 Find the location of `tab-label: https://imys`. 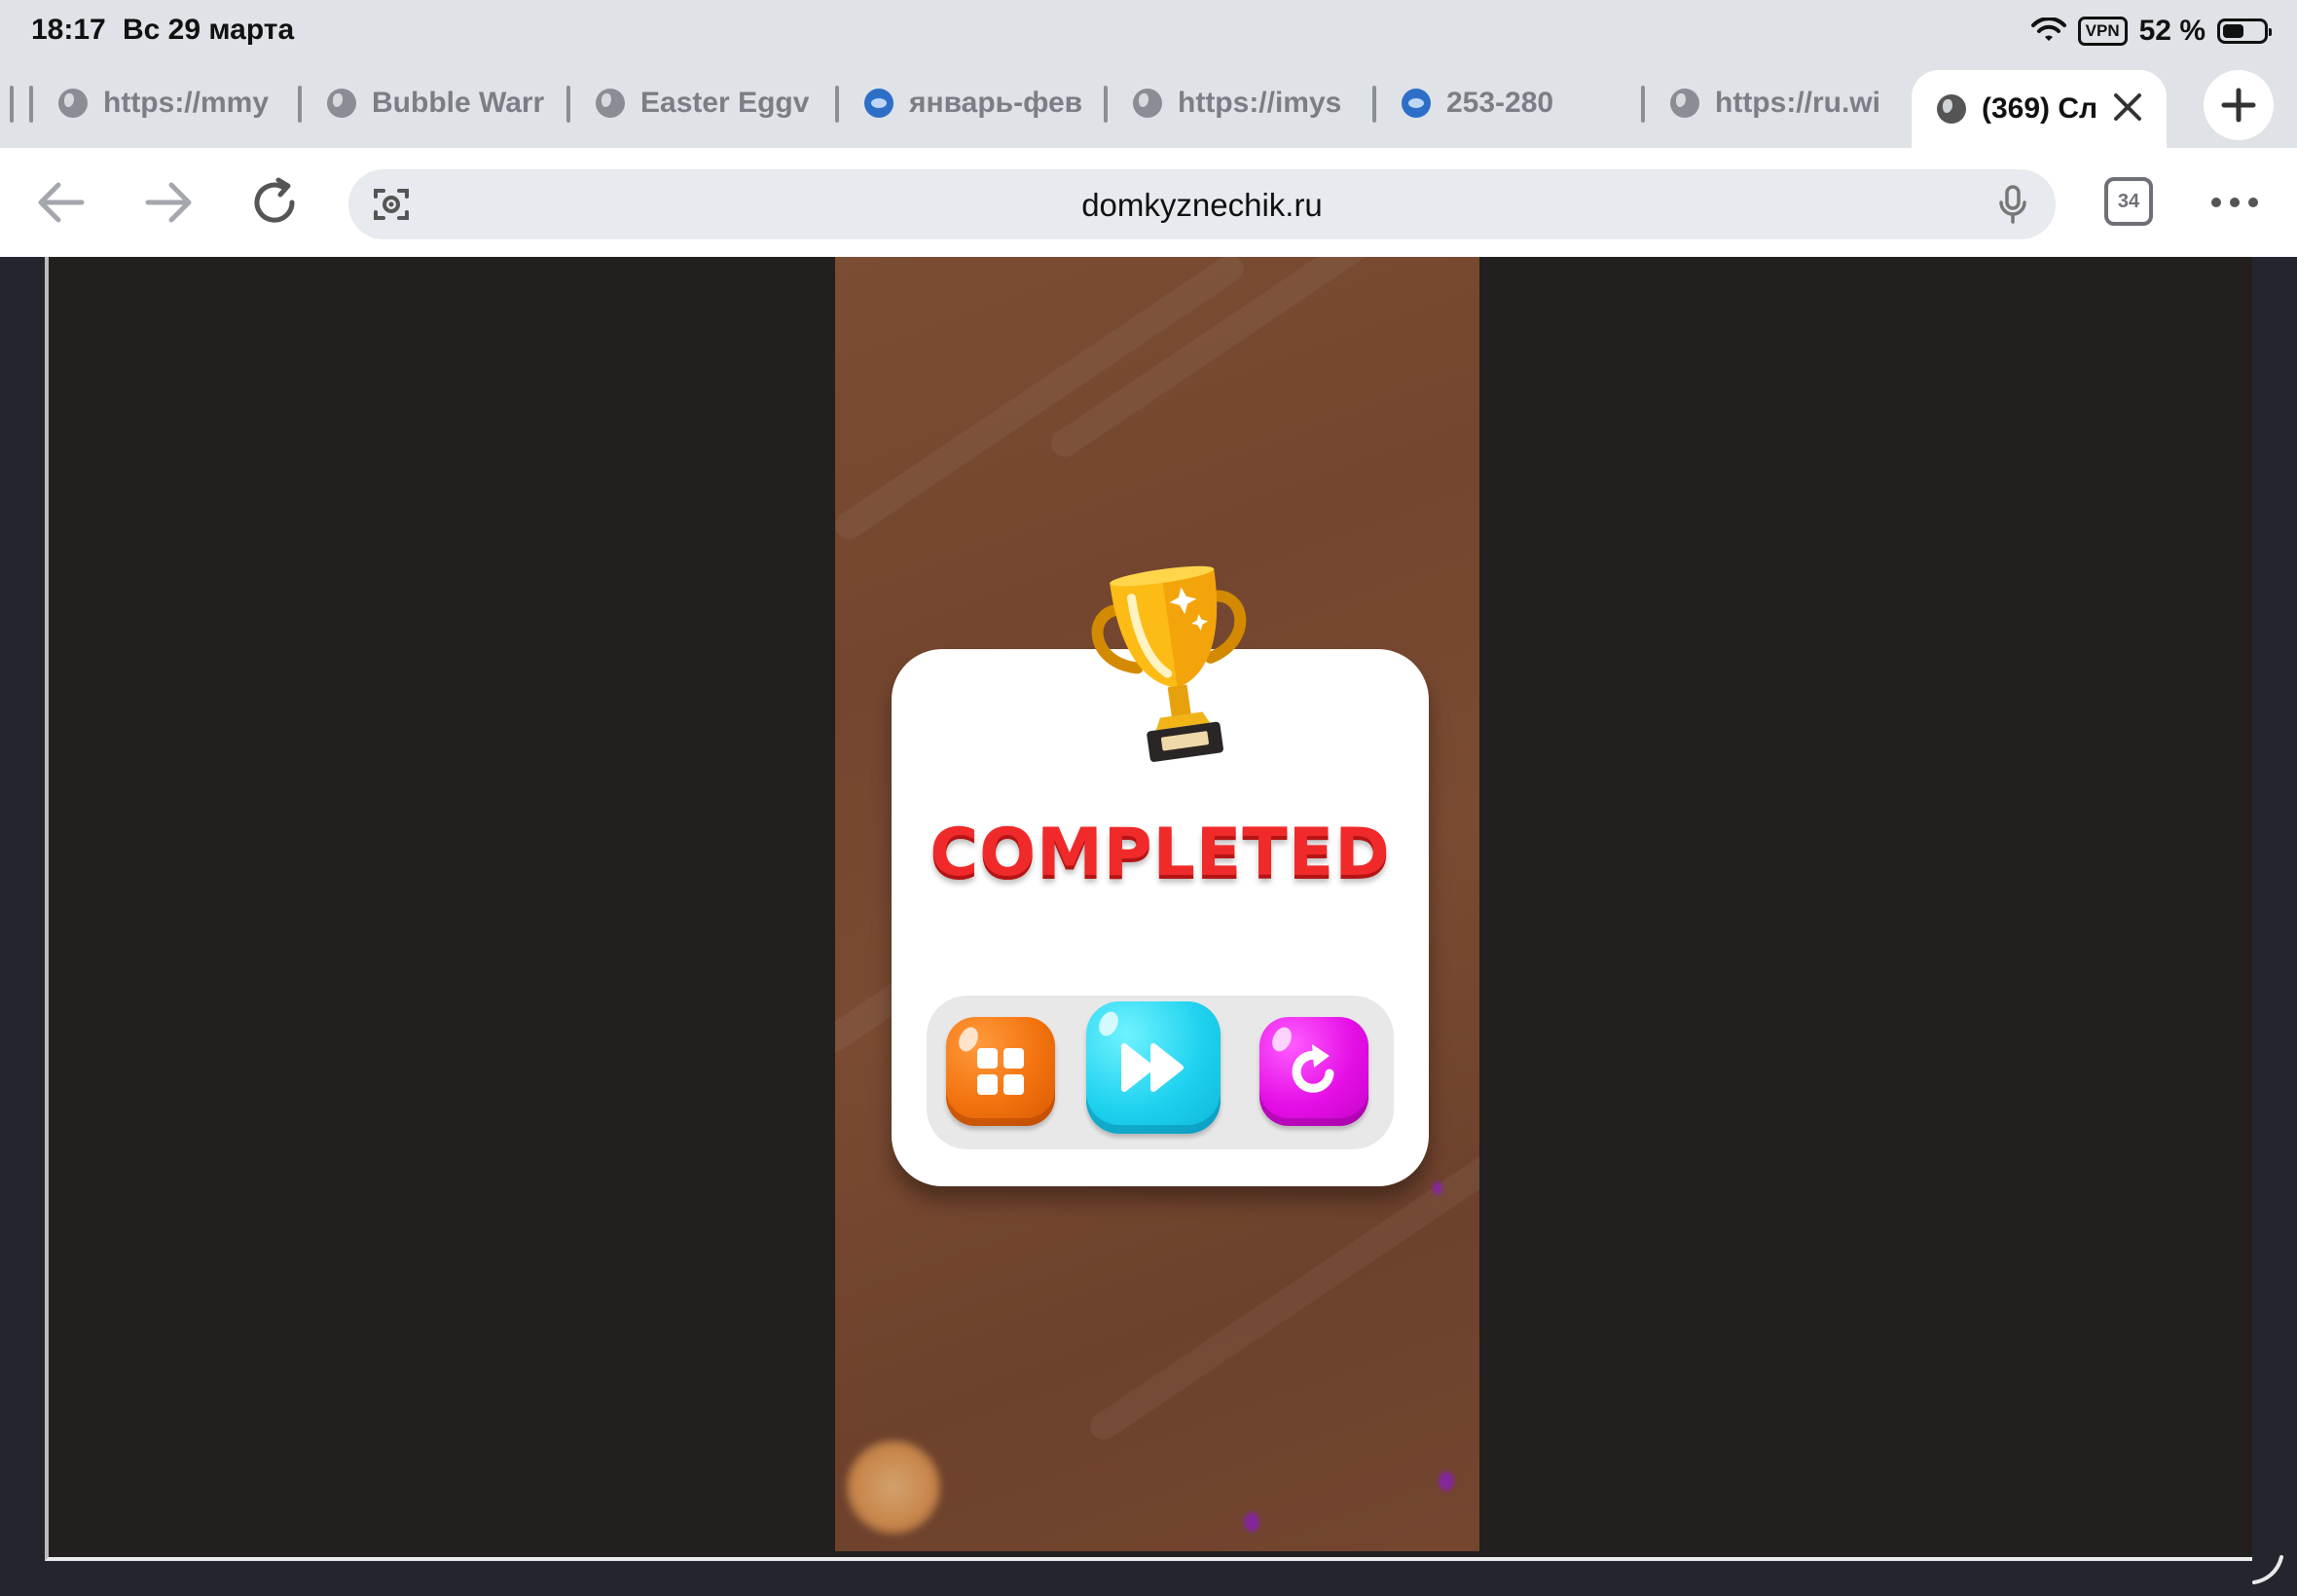

tab-label: https://imys is located at coordinates (1260, 103).